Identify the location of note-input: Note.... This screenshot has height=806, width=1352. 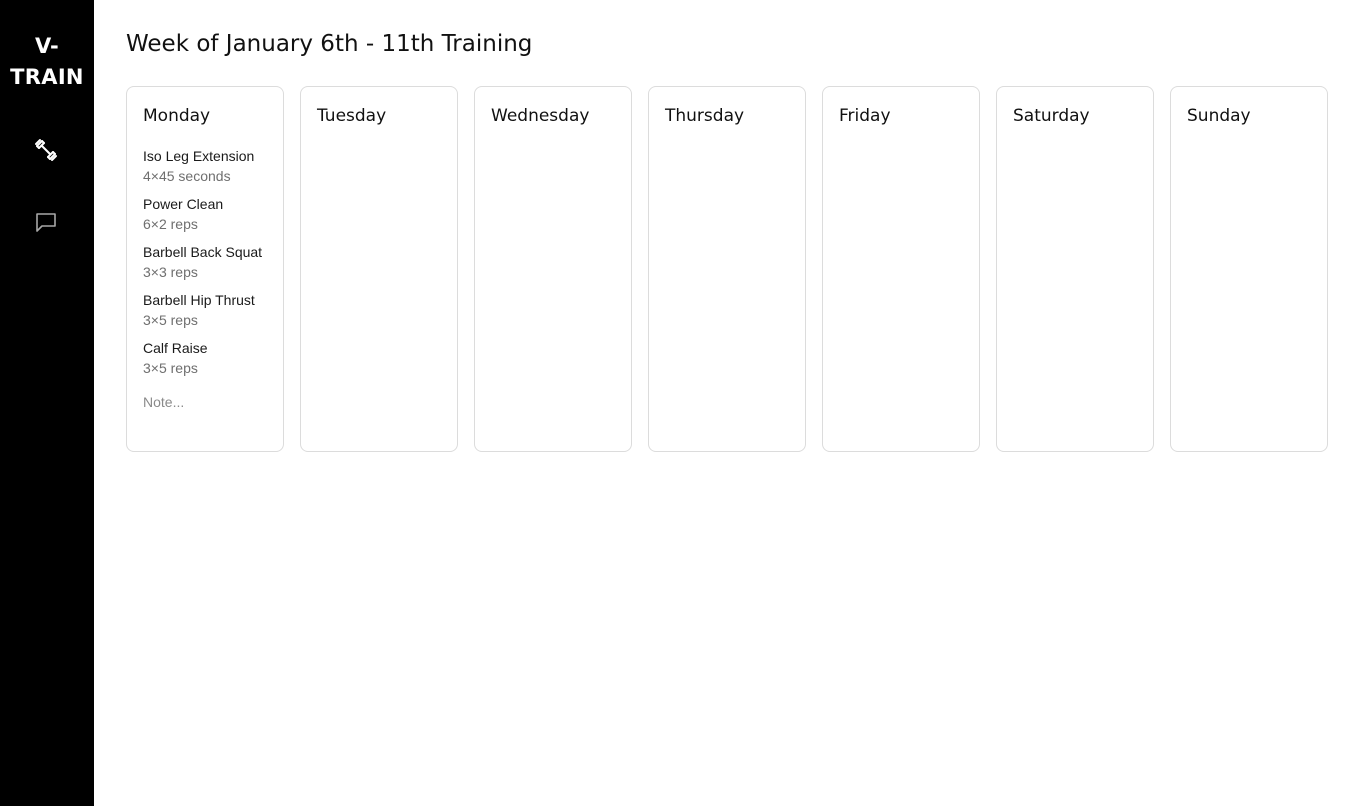
(205, 402).